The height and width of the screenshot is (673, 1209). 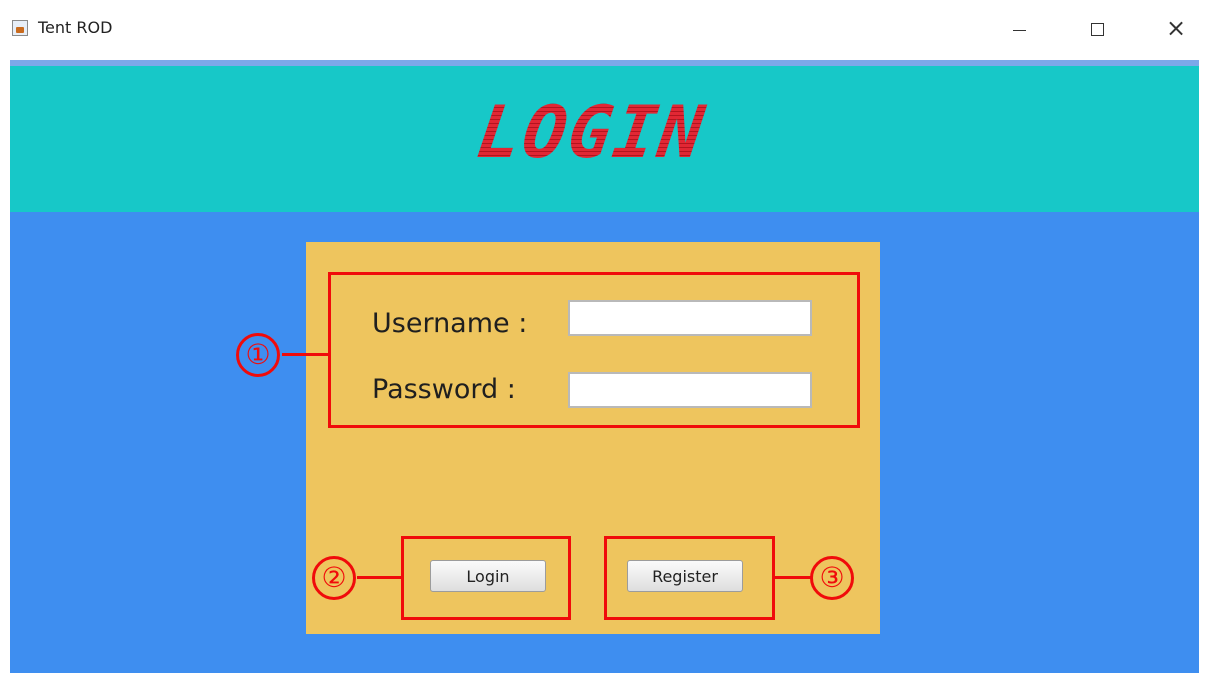 I want to click on annotation-box-credentials, so click(x=594, y=350).